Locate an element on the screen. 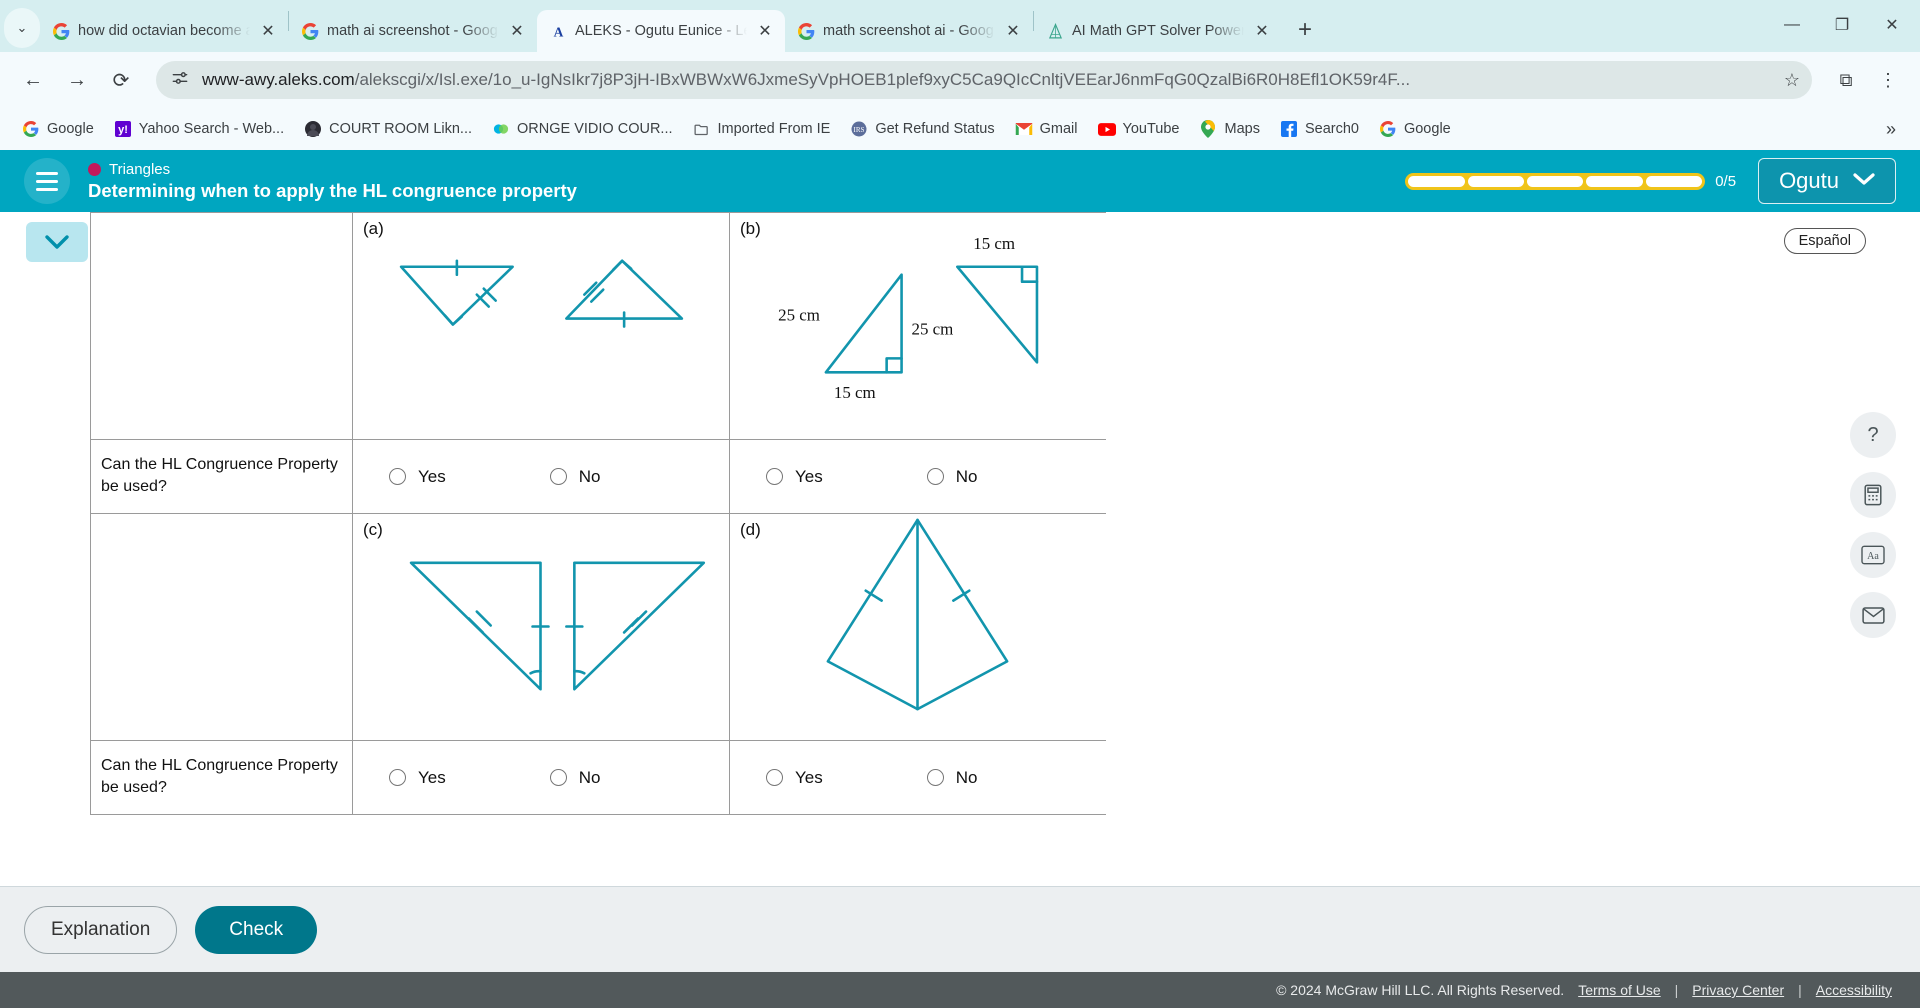  tab-title: ALEKS - Ogutu Eunice - Lea is located at coordinates (661, 31).